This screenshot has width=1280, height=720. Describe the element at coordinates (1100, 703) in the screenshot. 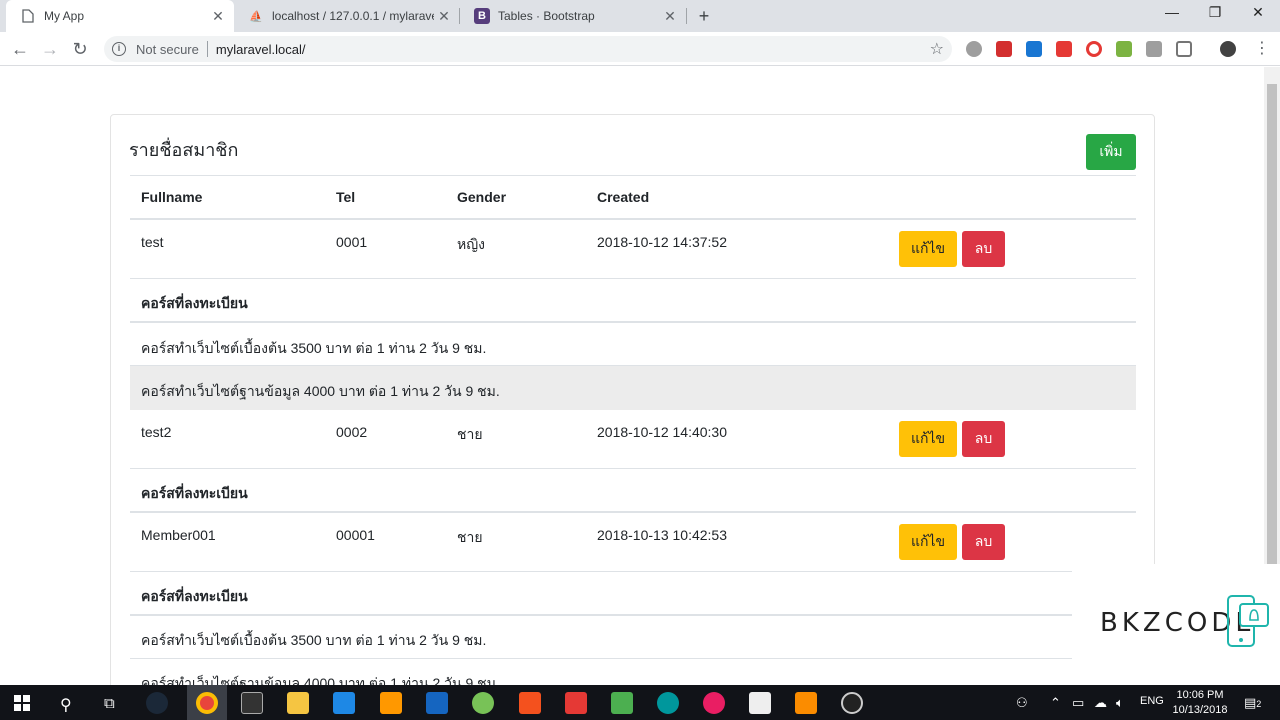

I see `onedrive-icon: ☁` at that location.